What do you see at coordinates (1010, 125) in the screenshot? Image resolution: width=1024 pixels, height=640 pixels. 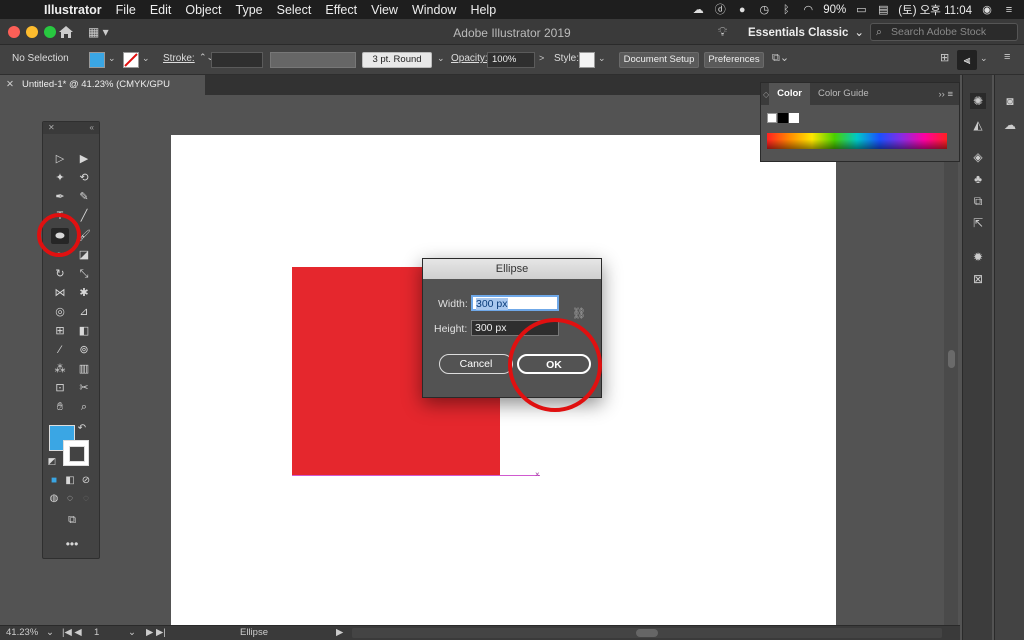 I see `creative-cloud-libraries-icon: ☁` at bounding box center [1010, 125].